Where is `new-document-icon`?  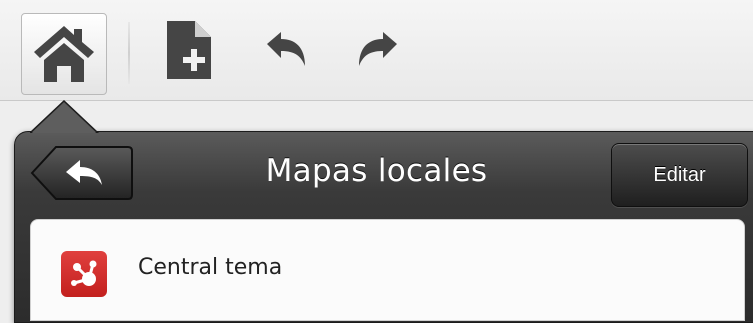
new-document-icon is located at coordinates (189, 50).